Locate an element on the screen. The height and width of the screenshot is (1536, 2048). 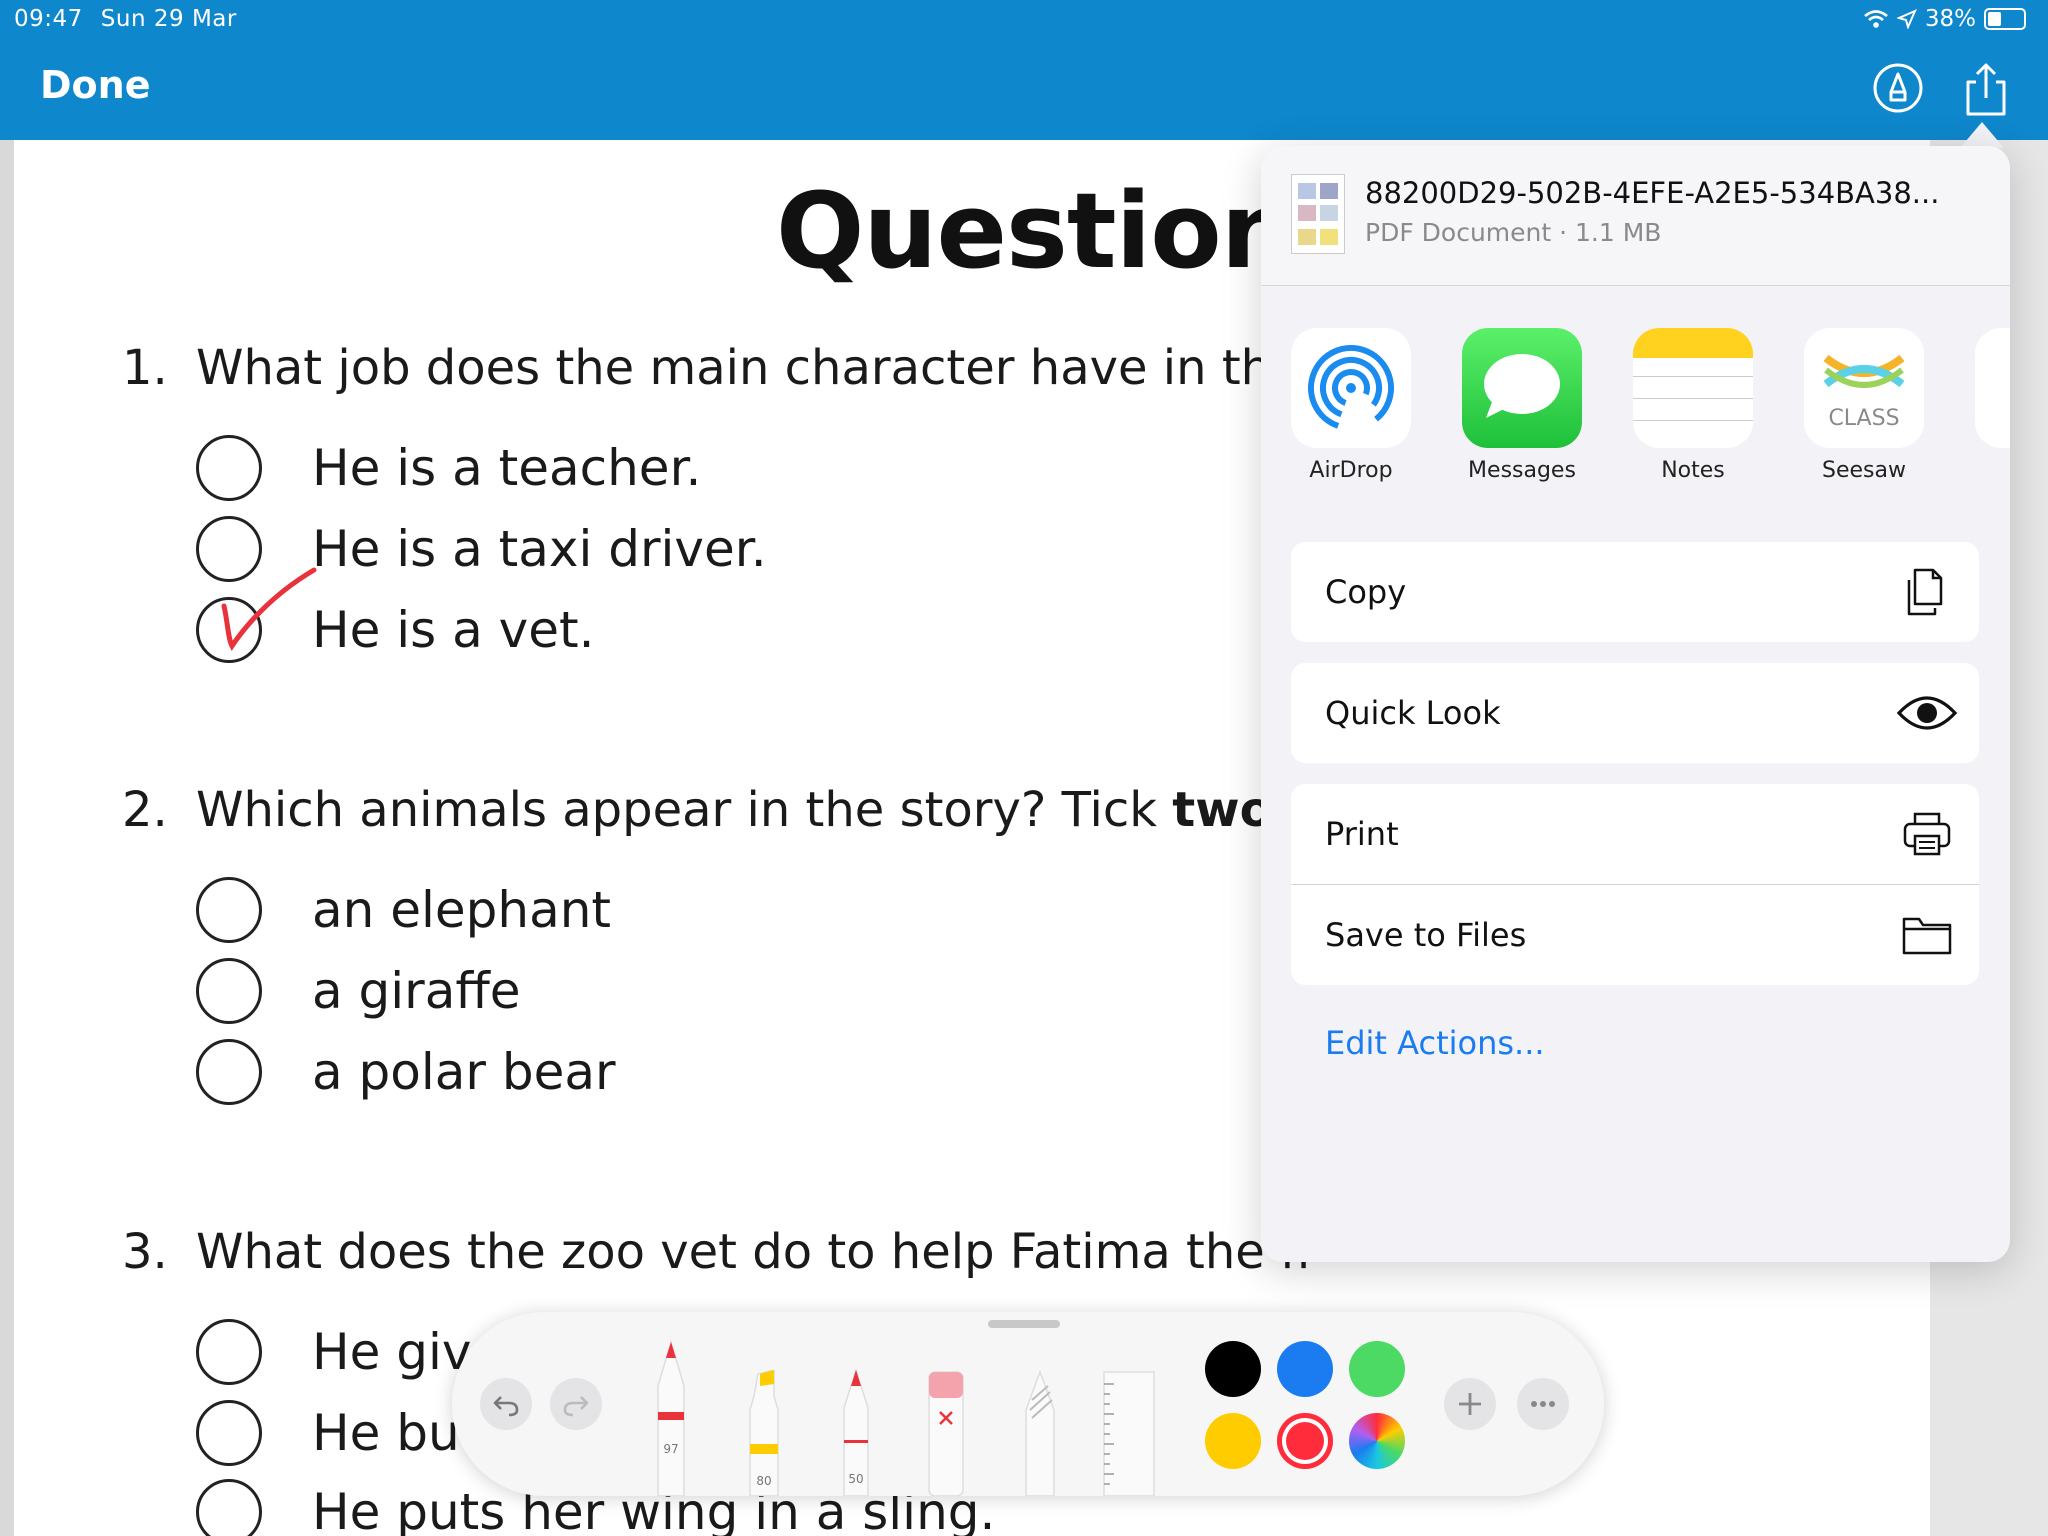
app-icon is located at coordinates (1992, 388).